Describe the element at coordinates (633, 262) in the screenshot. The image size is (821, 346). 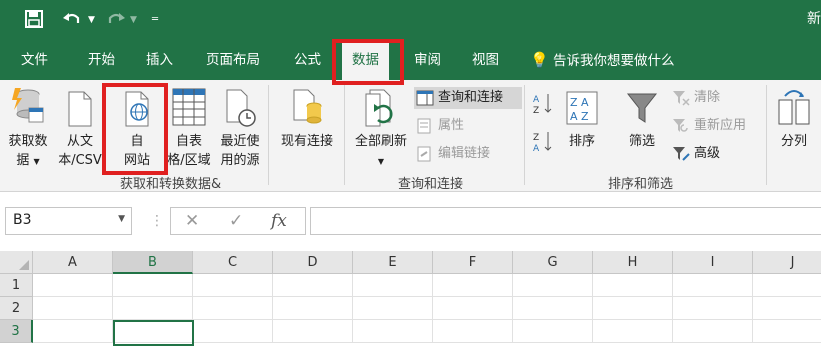
I see `column-header-h: H` at that location.